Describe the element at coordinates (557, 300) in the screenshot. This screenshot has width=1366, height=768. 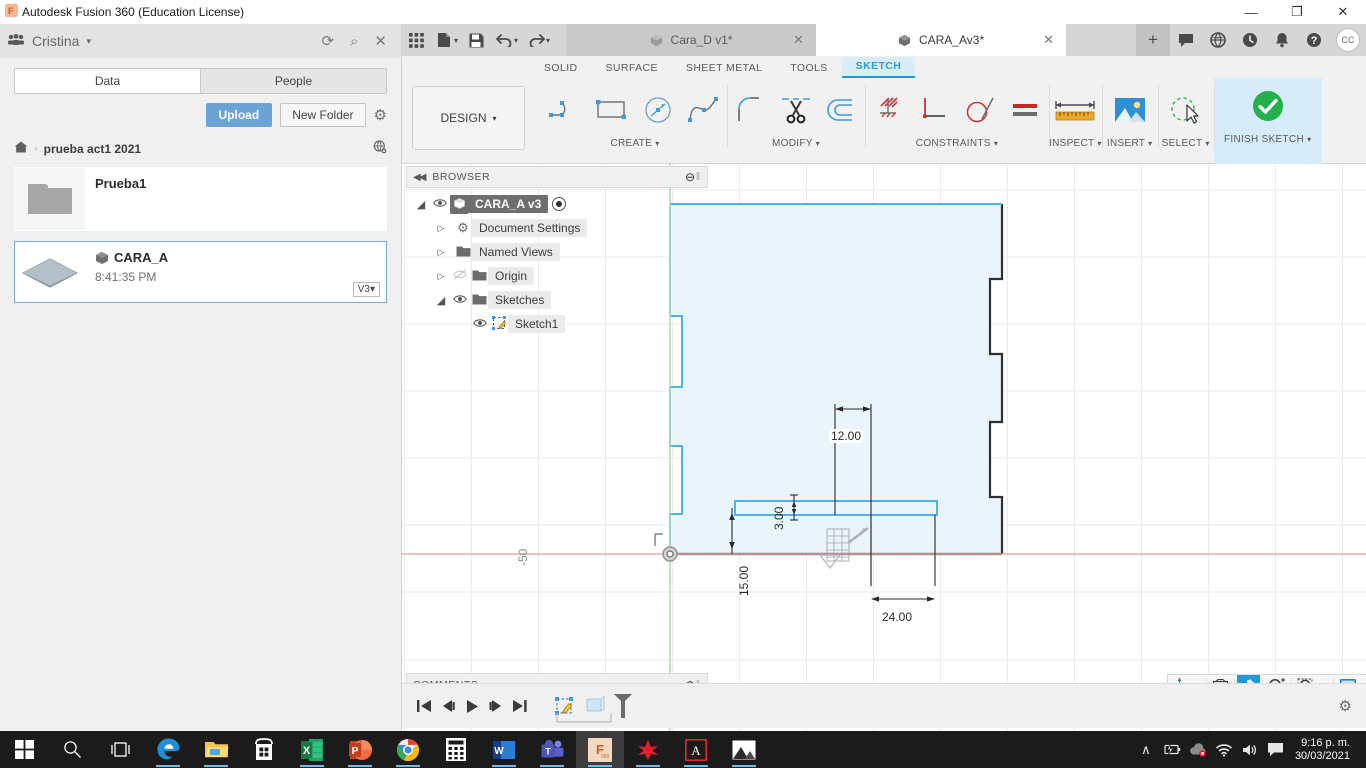
I see `tree-item-sketches: ◢ Sketches` at that location.